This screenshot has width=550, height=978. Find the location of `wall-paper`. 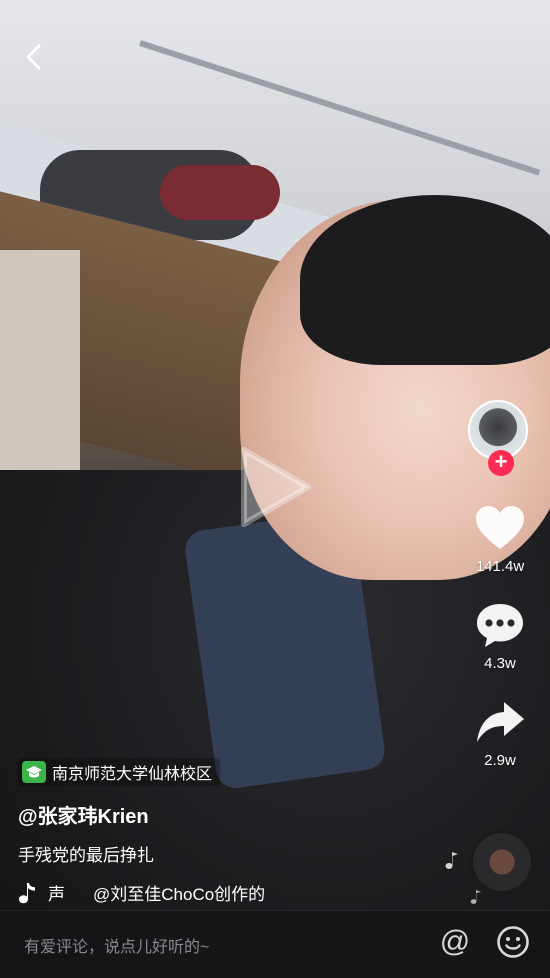

wall-paper is located at coordinates (40, 365).